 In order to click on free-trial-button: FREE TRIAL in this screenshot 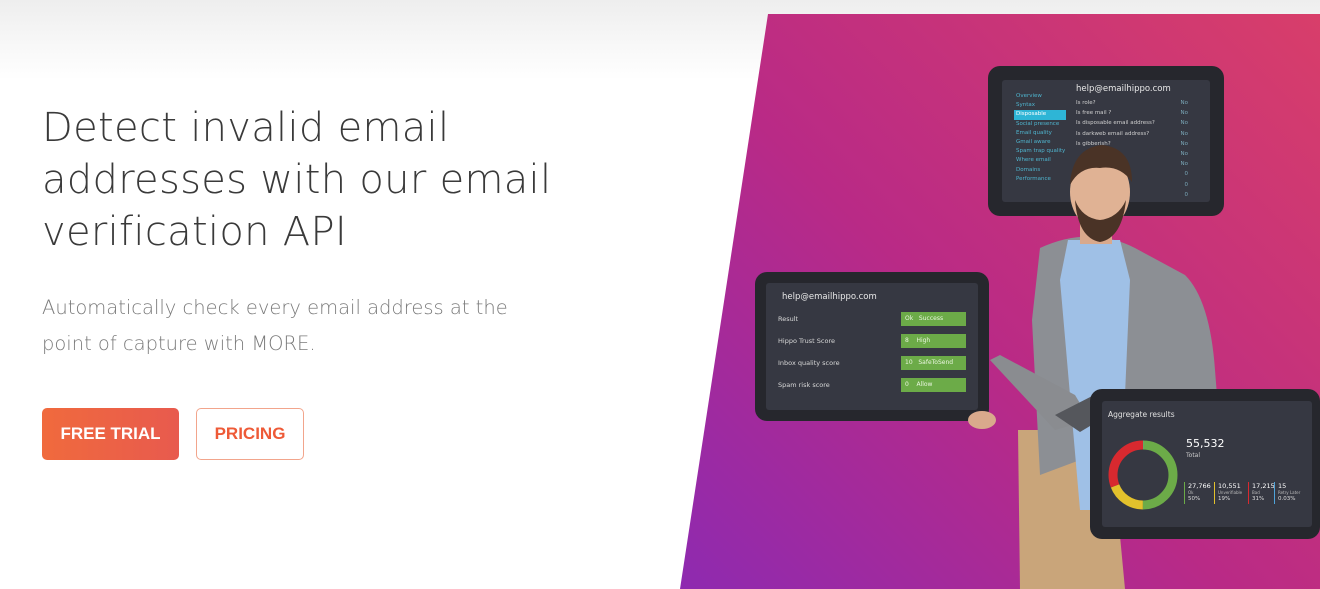, I will do `click(110, 434)`.